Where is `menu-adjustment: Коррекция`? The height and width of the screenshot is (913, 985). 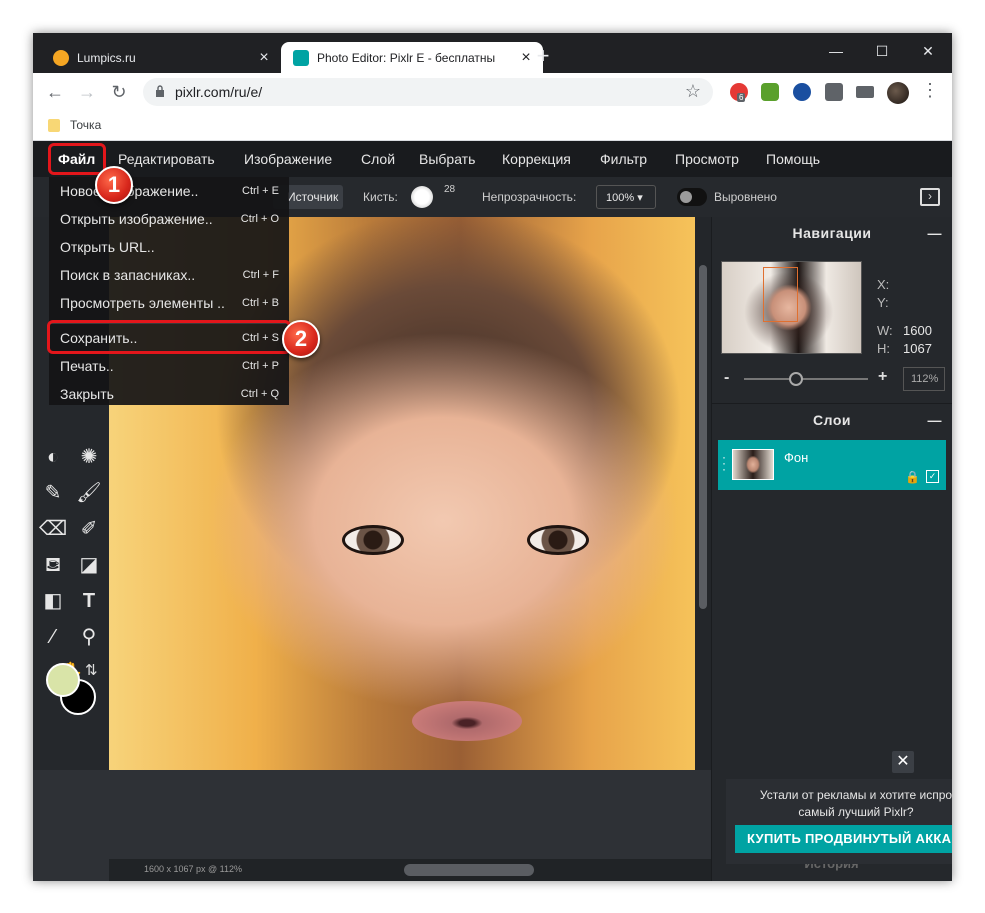 menu-adjustment: Коррекция is located at coordinates (536, 159).